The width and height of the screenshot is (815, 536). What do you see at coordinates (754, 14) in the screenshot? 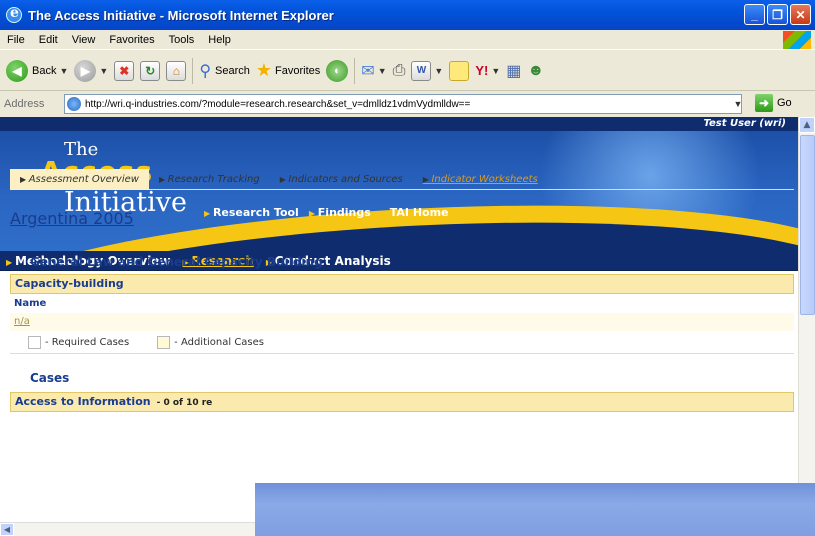
I see `minimize-button: _` at bounding box center [754, 14].